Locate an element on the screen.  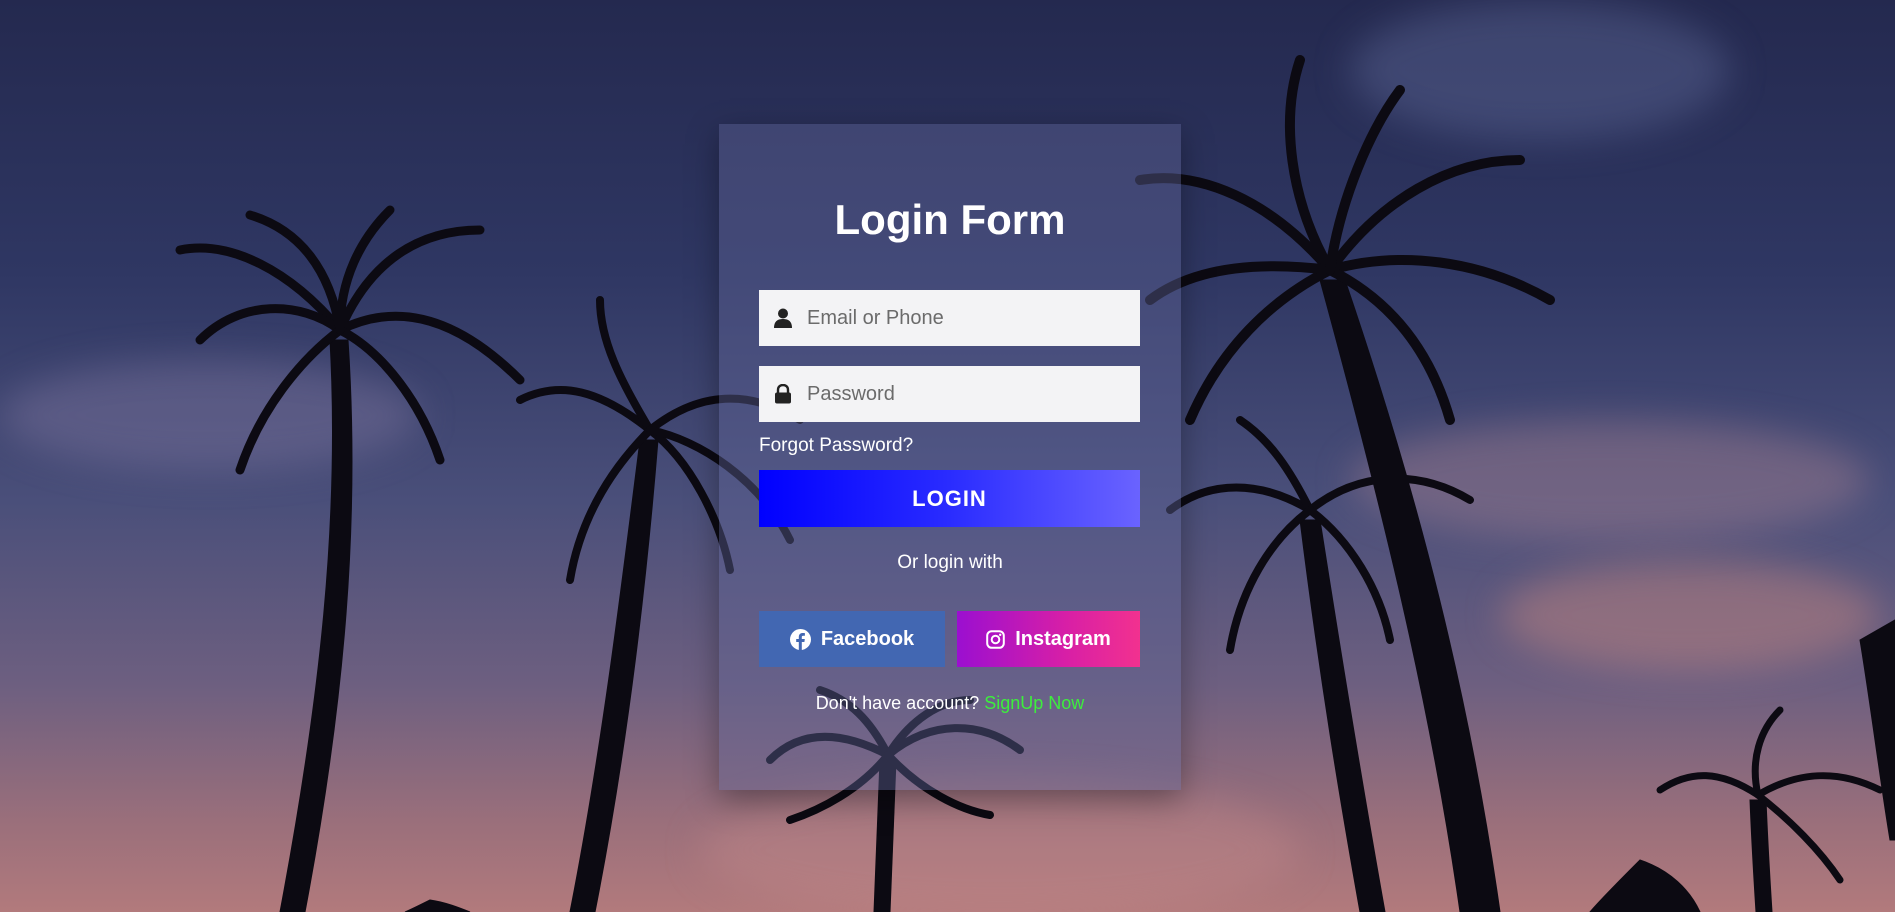
login-button: LOGIN is located at coordinates (949, 498).